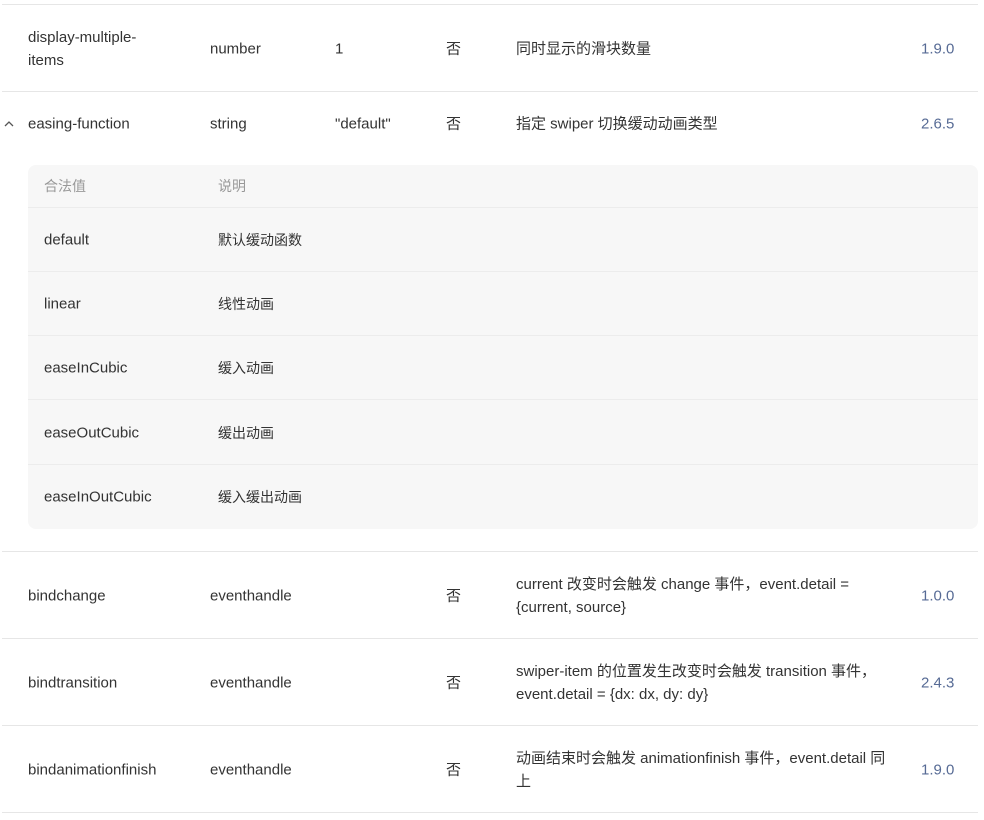 The image size is (984, 820). Describe the element at coordinates (67, 239) in the screenshot. I see `value-name: default` at that location.